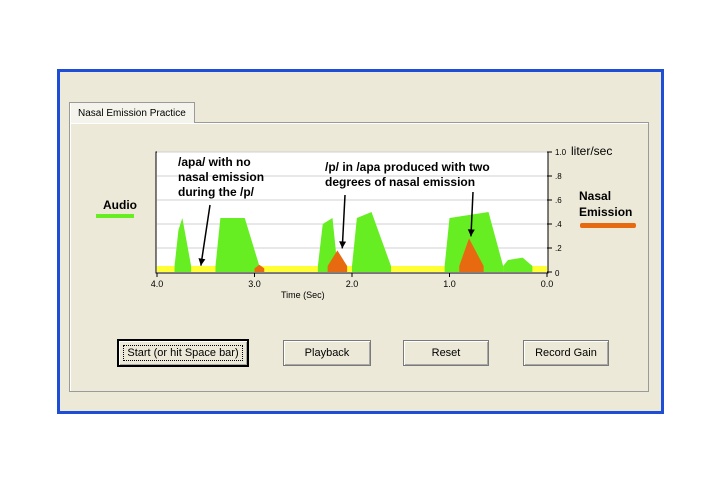  What do you see at coordinates (446, 353) in the screenshot?
I see `reset-button: Reset` at bounding box center [446, 353].